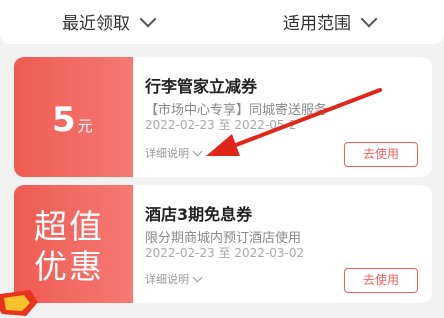  What do you see at coordinates (199, 214) in the screenshot?
I see `coupon-title: 酒店3期免息券` at bounding box center [199, 214].